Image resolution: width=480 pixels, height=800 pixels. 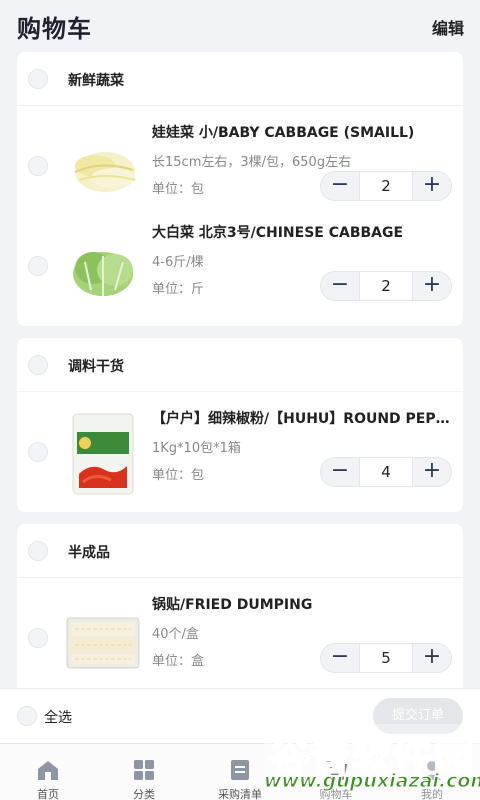 What do you see at coordinates (103, 274) in the screenshot?
I see `chinese-cabbage-image` at bounding box center [103, 274].